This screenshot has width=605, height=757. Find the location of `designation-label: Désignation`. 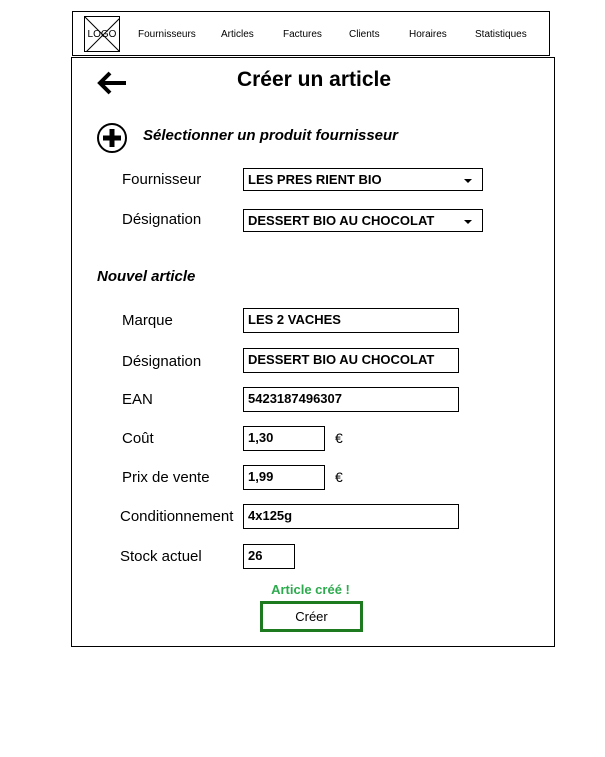

designation-label: Désignation is located at coordinates (162, 361).